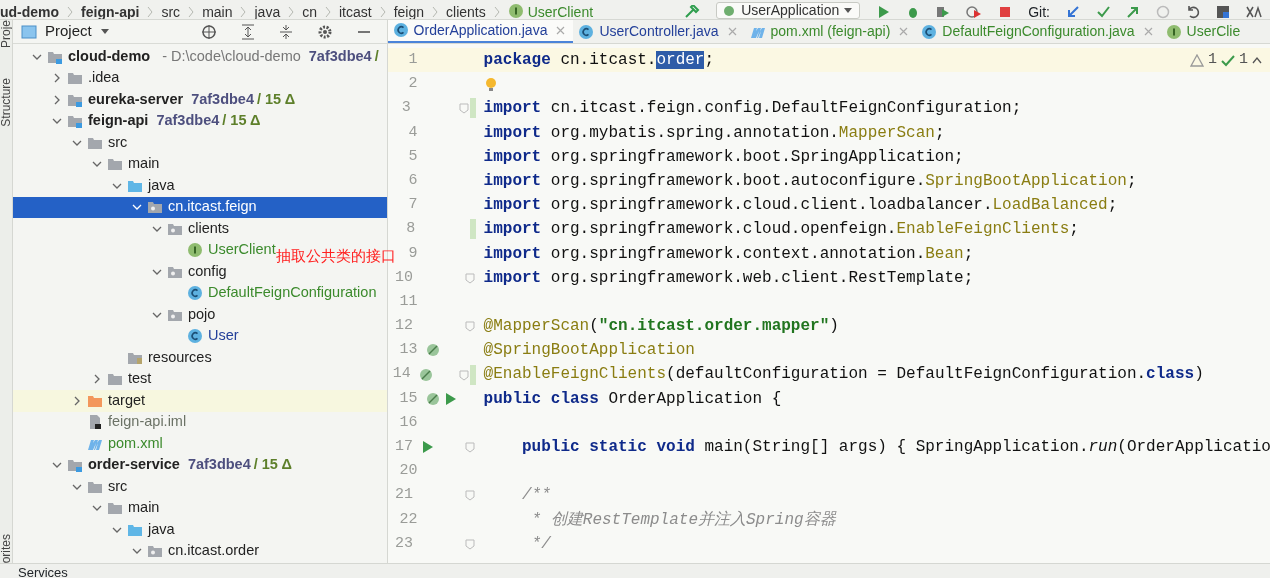  I want to click on line-number: 20, so click(408, 471).